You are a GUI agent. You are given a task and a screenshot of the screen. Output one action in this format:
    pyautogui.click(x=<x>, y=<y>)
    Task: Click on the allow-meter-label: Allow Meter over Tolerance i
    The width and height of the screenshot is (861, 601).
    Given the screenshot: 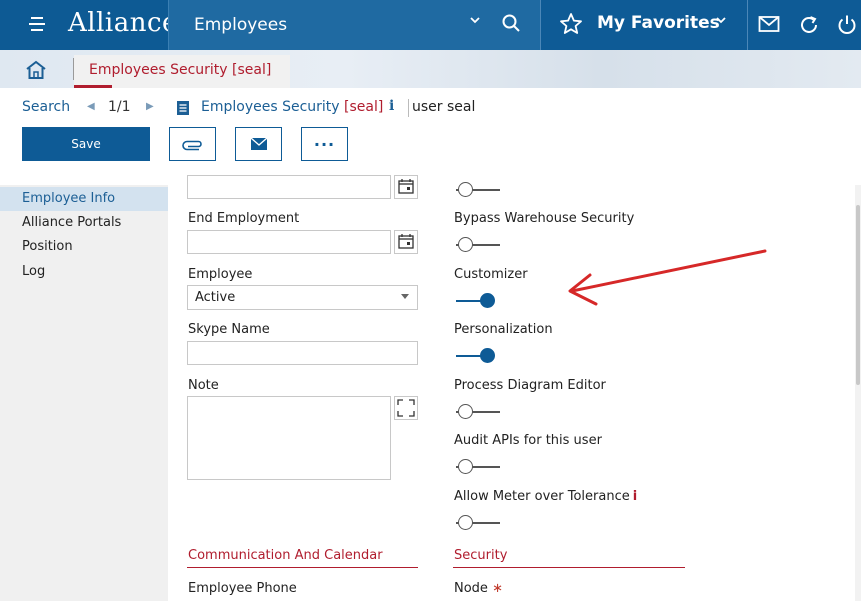 What is the action you would take?
    pyautogui.click(x=545, y=496)
    